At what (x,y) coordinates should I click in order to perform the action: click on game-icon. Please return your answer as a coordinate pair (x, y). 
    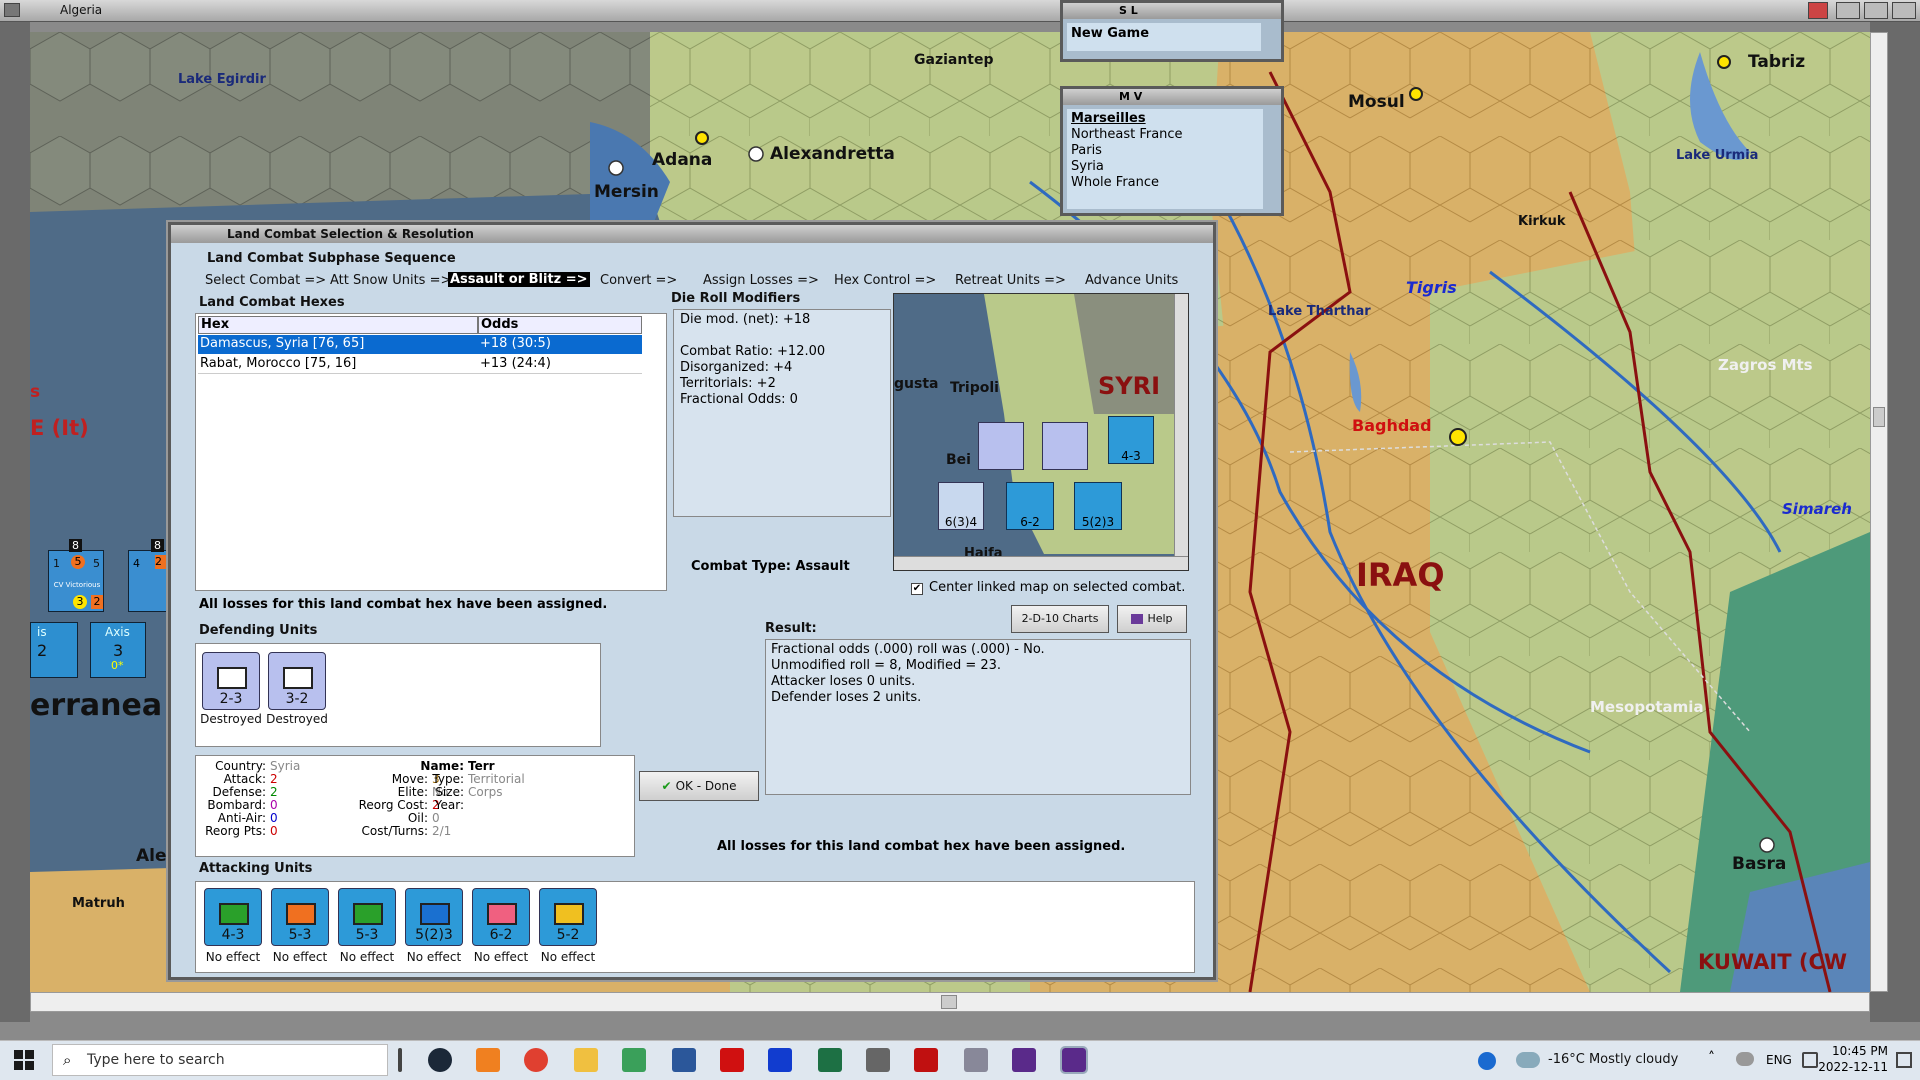
    Looking at the image, I should click on (1024, 1060).